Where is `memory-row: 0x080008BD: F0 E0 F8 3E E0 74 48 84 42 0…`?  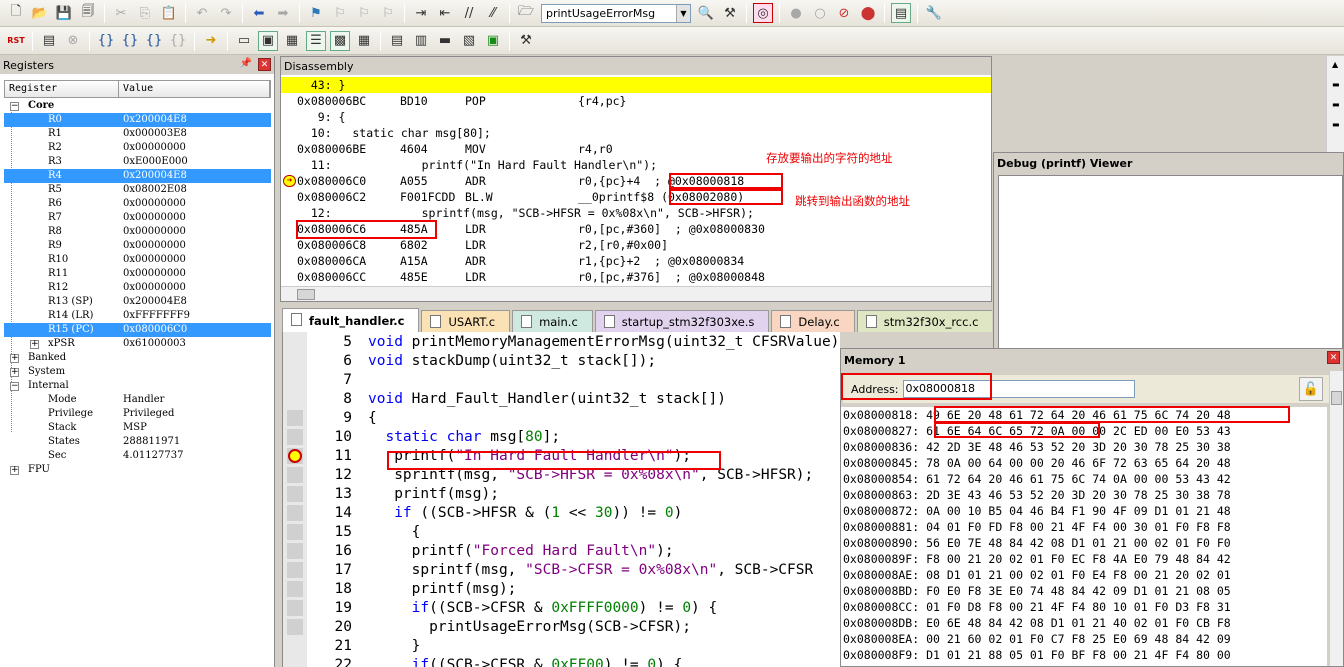
memory-row: 0x080008BD: F0 E0 F8 3E E0 74 48 84 42 0… is located at coordinates (1084, 591).